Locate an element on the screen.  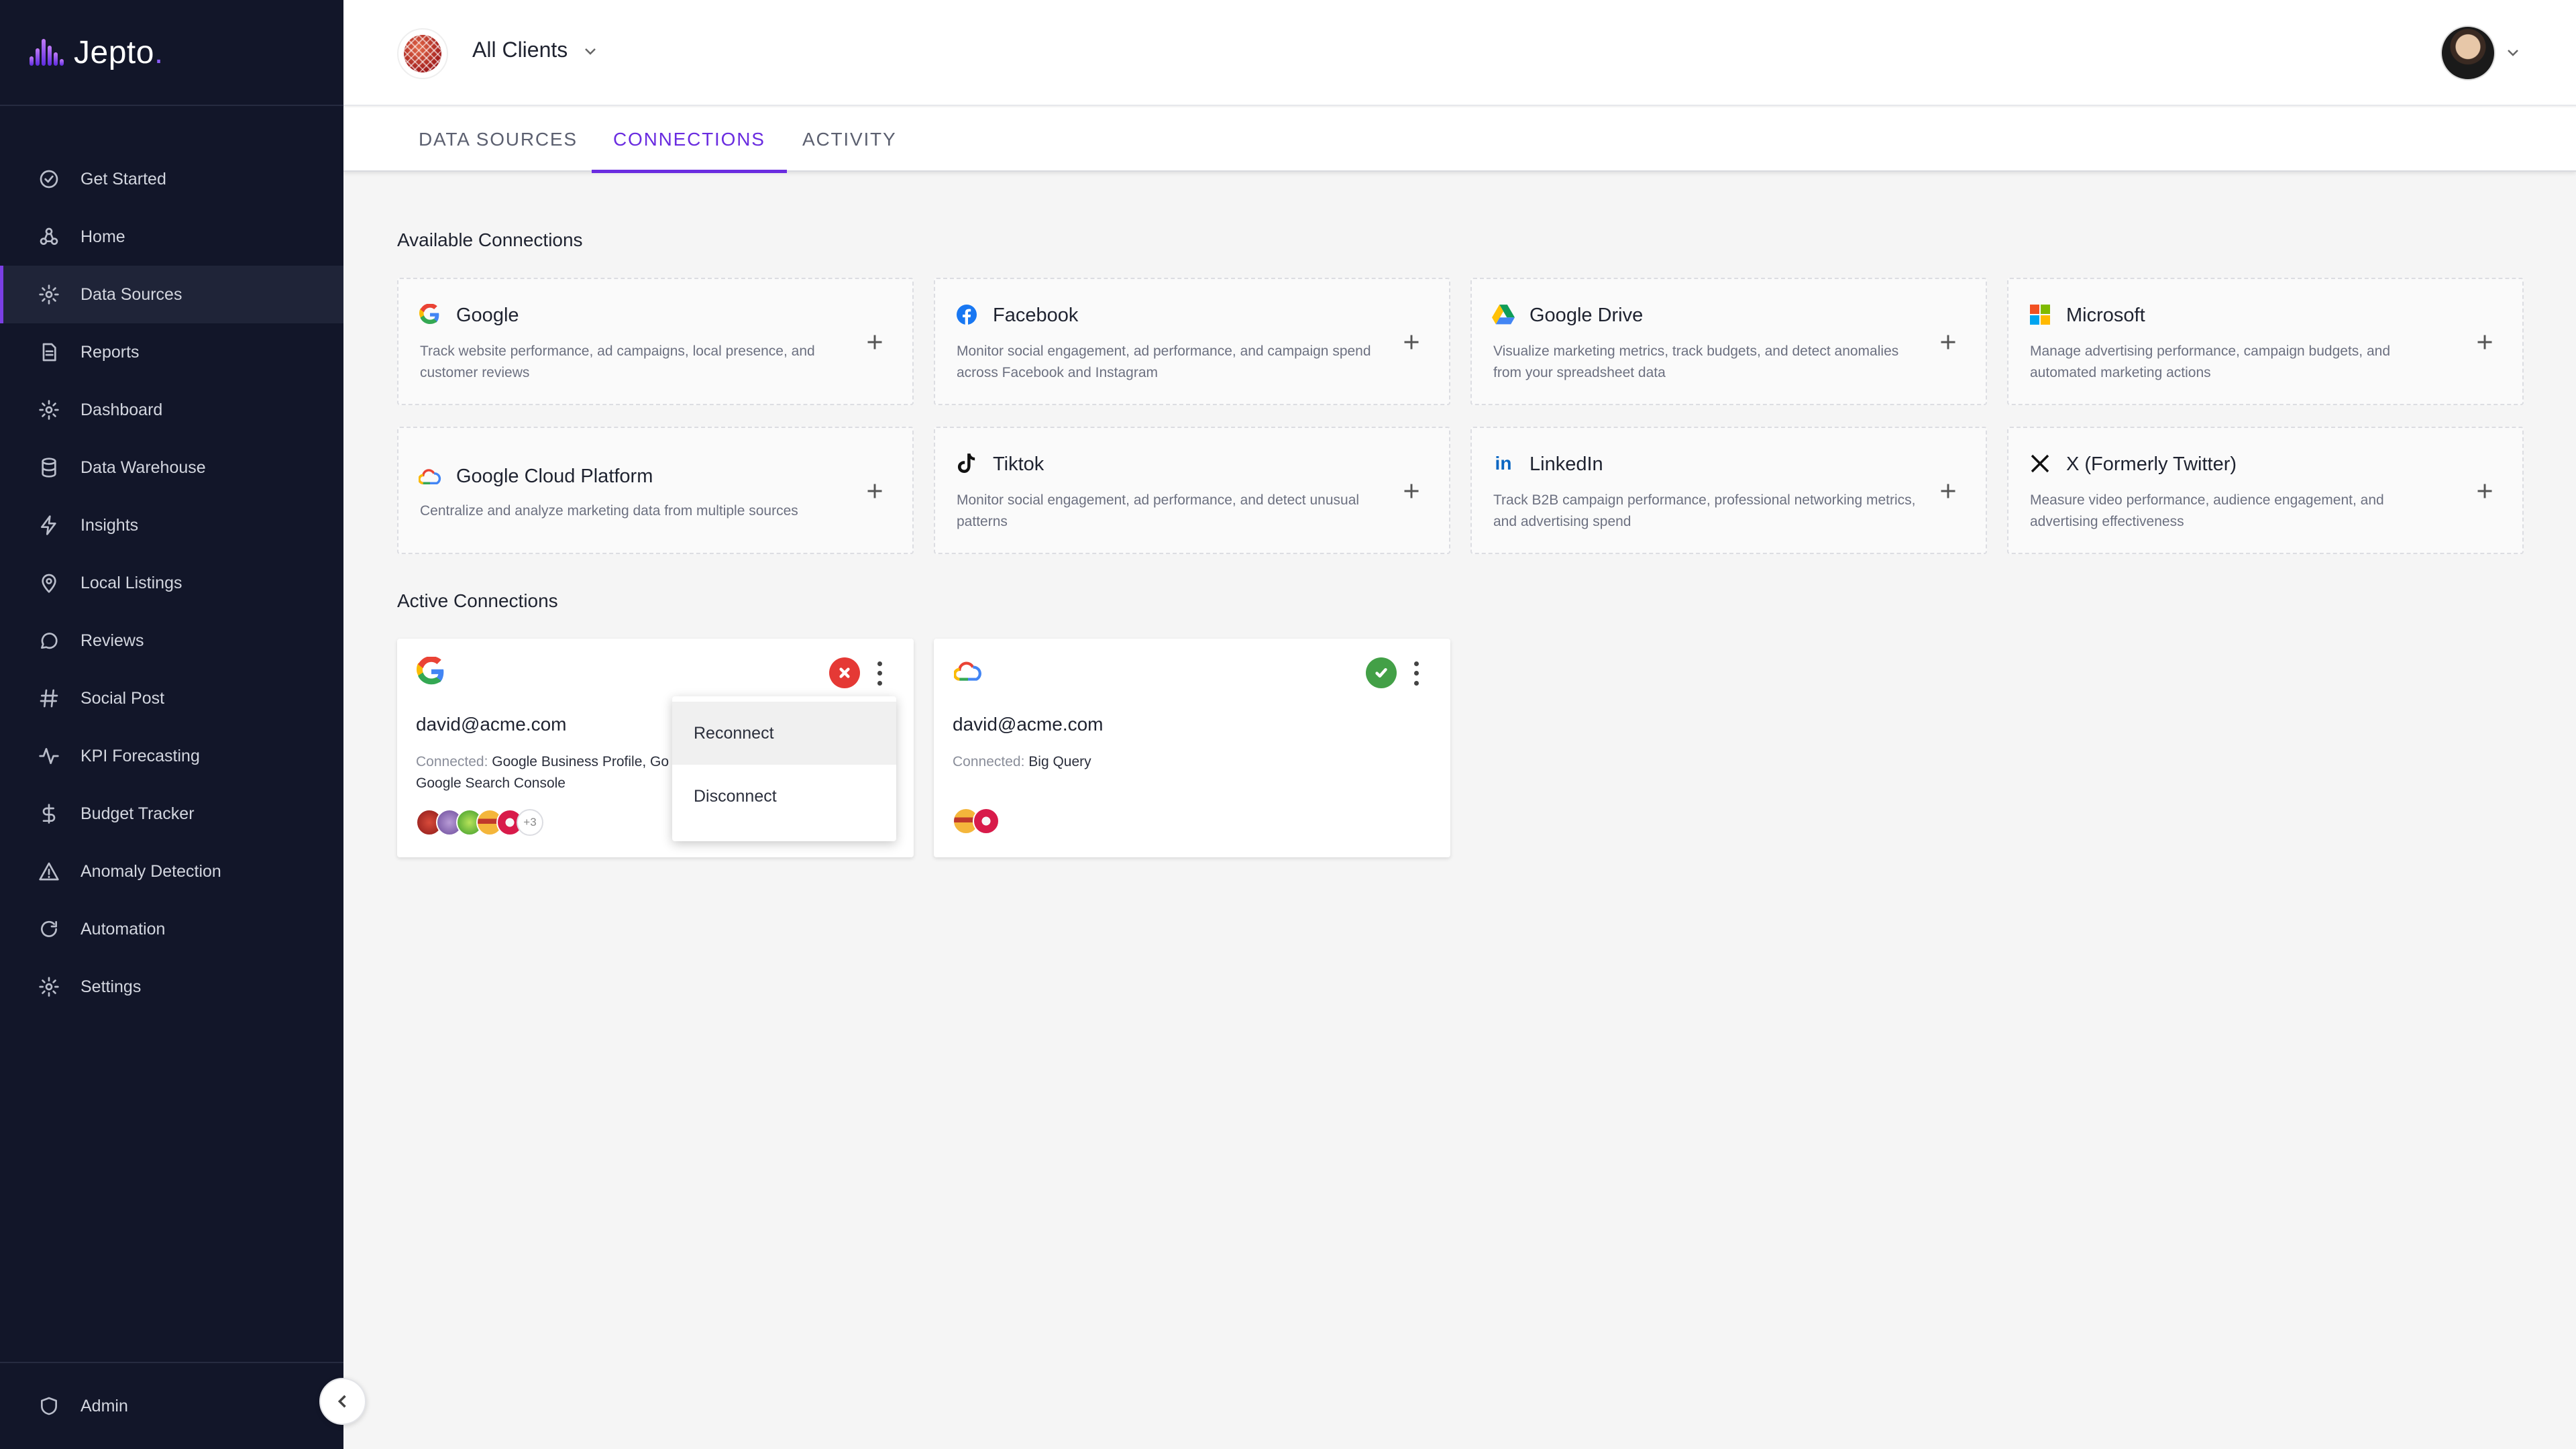
sidebar-item-budget-tracker: Budget Tracker is located at coordinates (171, 814).